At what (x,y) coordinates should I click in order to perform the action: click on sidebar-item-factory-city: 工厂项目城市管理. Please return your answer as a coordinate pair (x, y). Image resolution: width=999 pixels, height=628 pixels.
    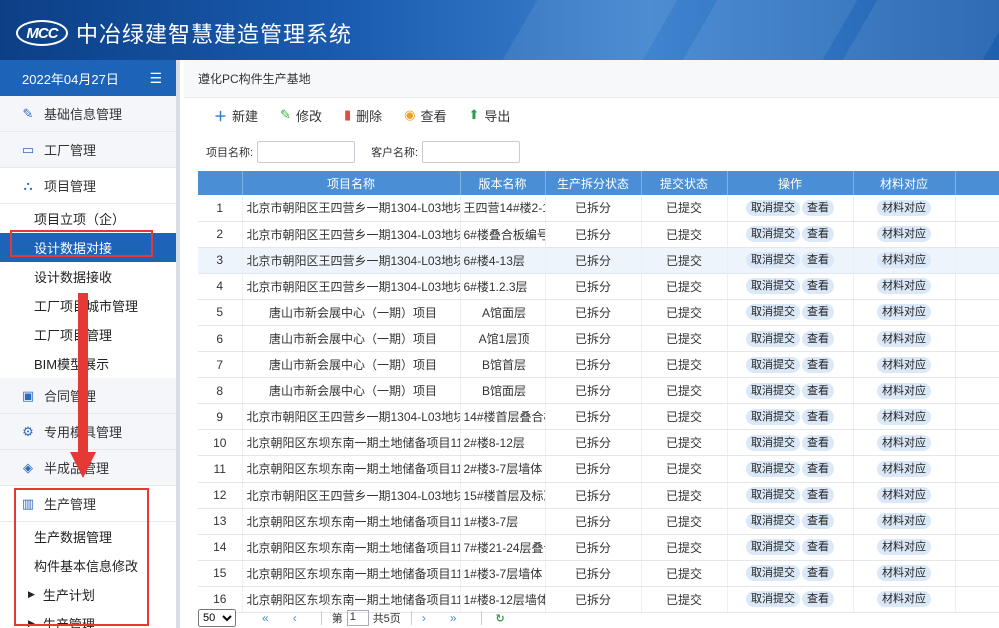
    Looking at the image, I should click on (88, 305).